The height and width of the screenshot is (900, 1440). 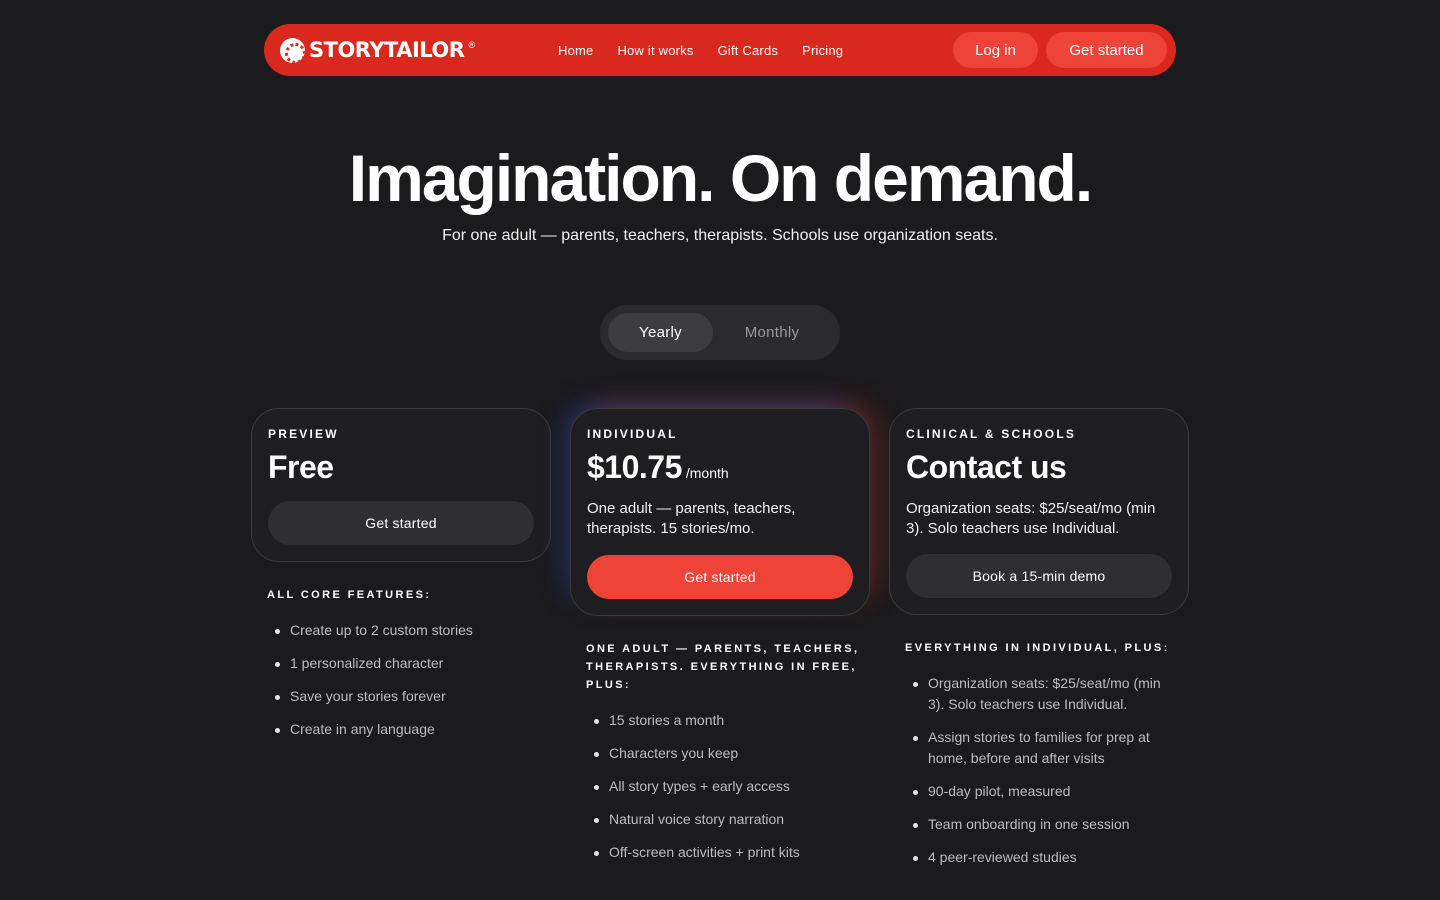 What do you see at coordinates (707, 473) in the screenshot?
I see `plan-price-period: /month` at bounding box center [707, 473].